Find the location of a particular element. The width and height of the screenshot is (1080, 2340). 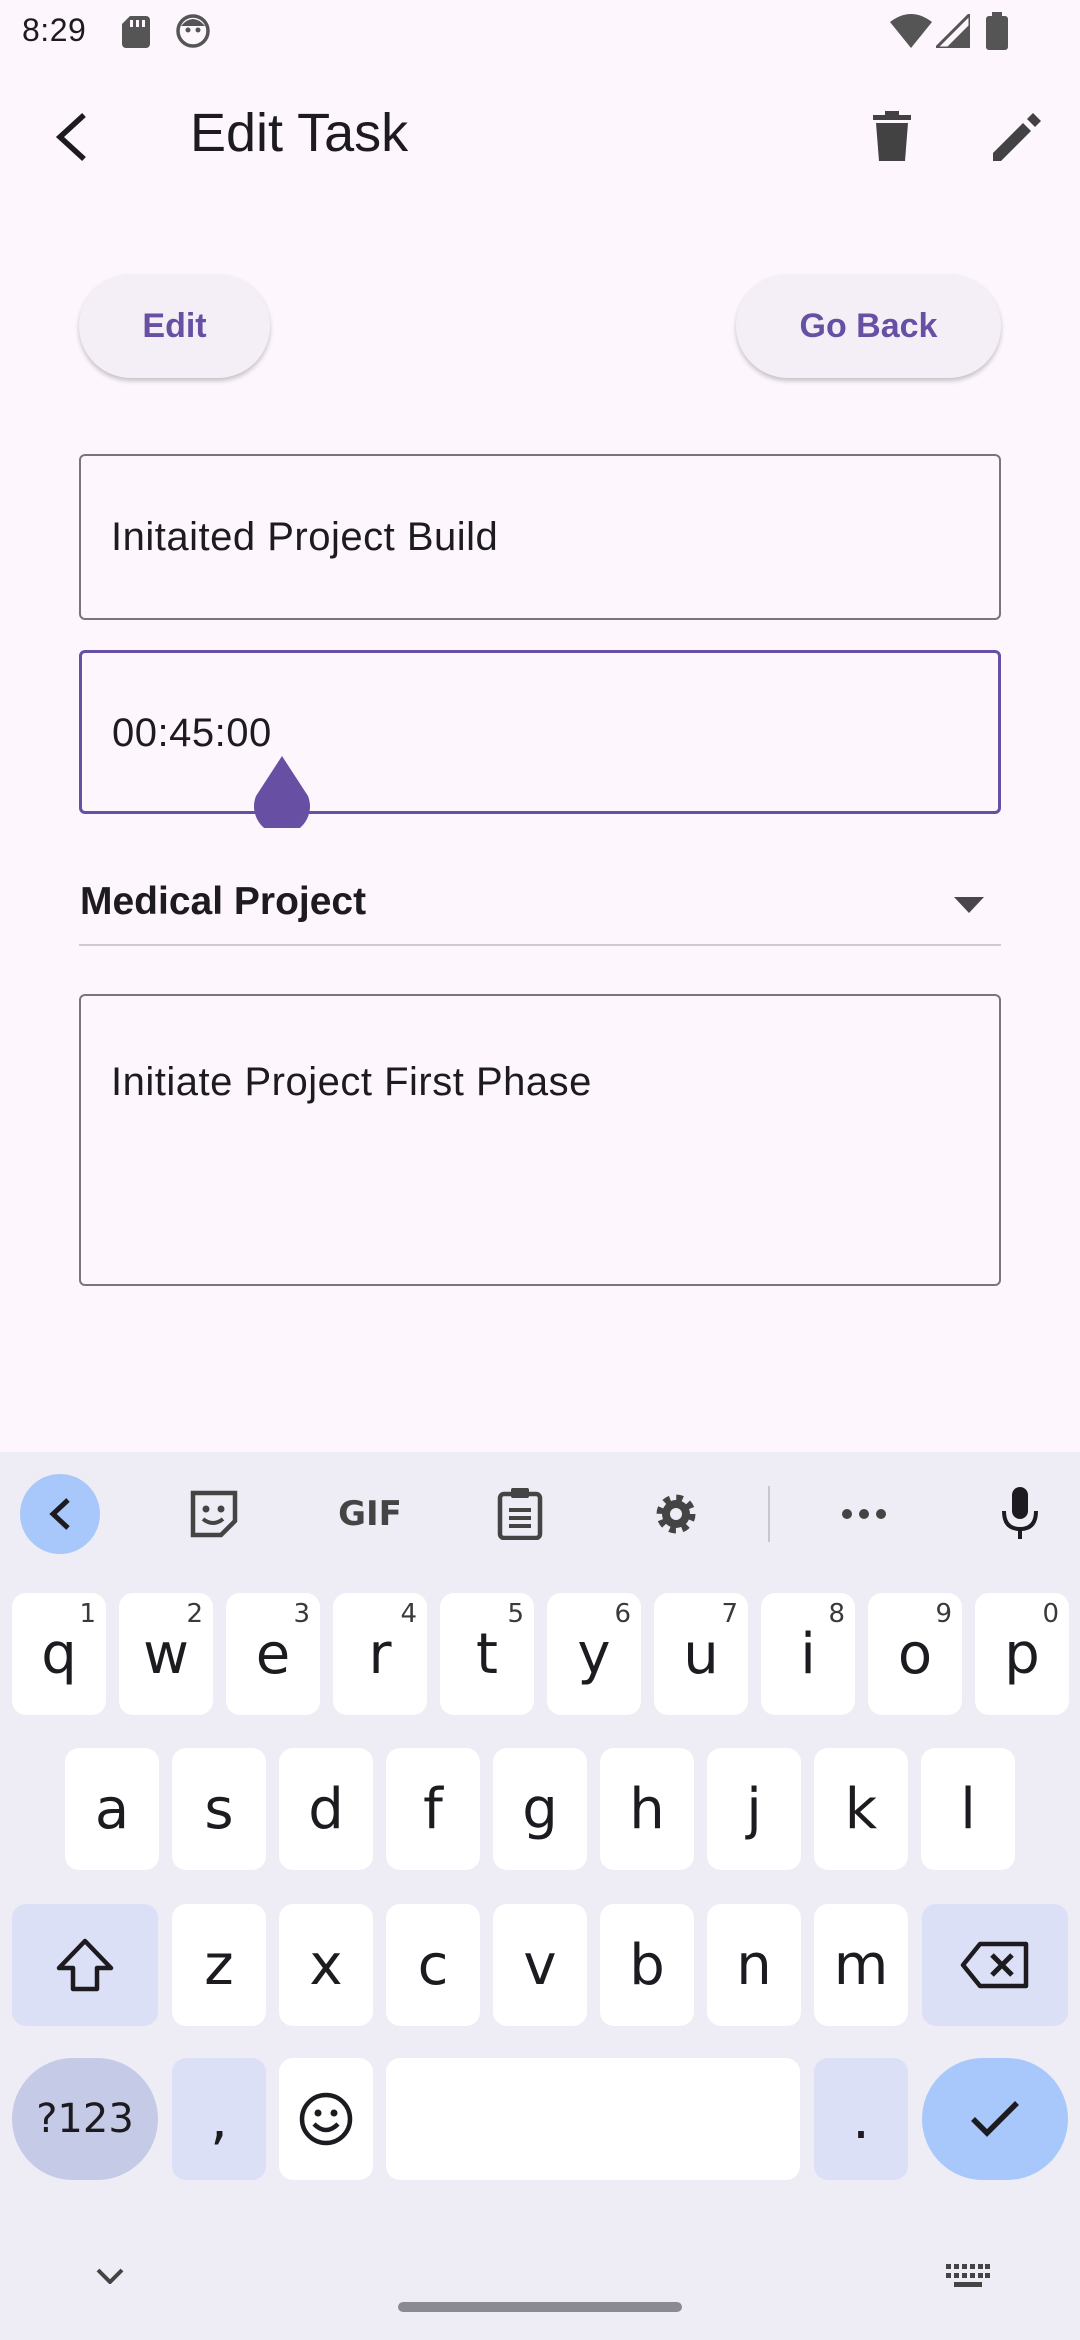

key-m: m is located at coordinates (861, 1965).